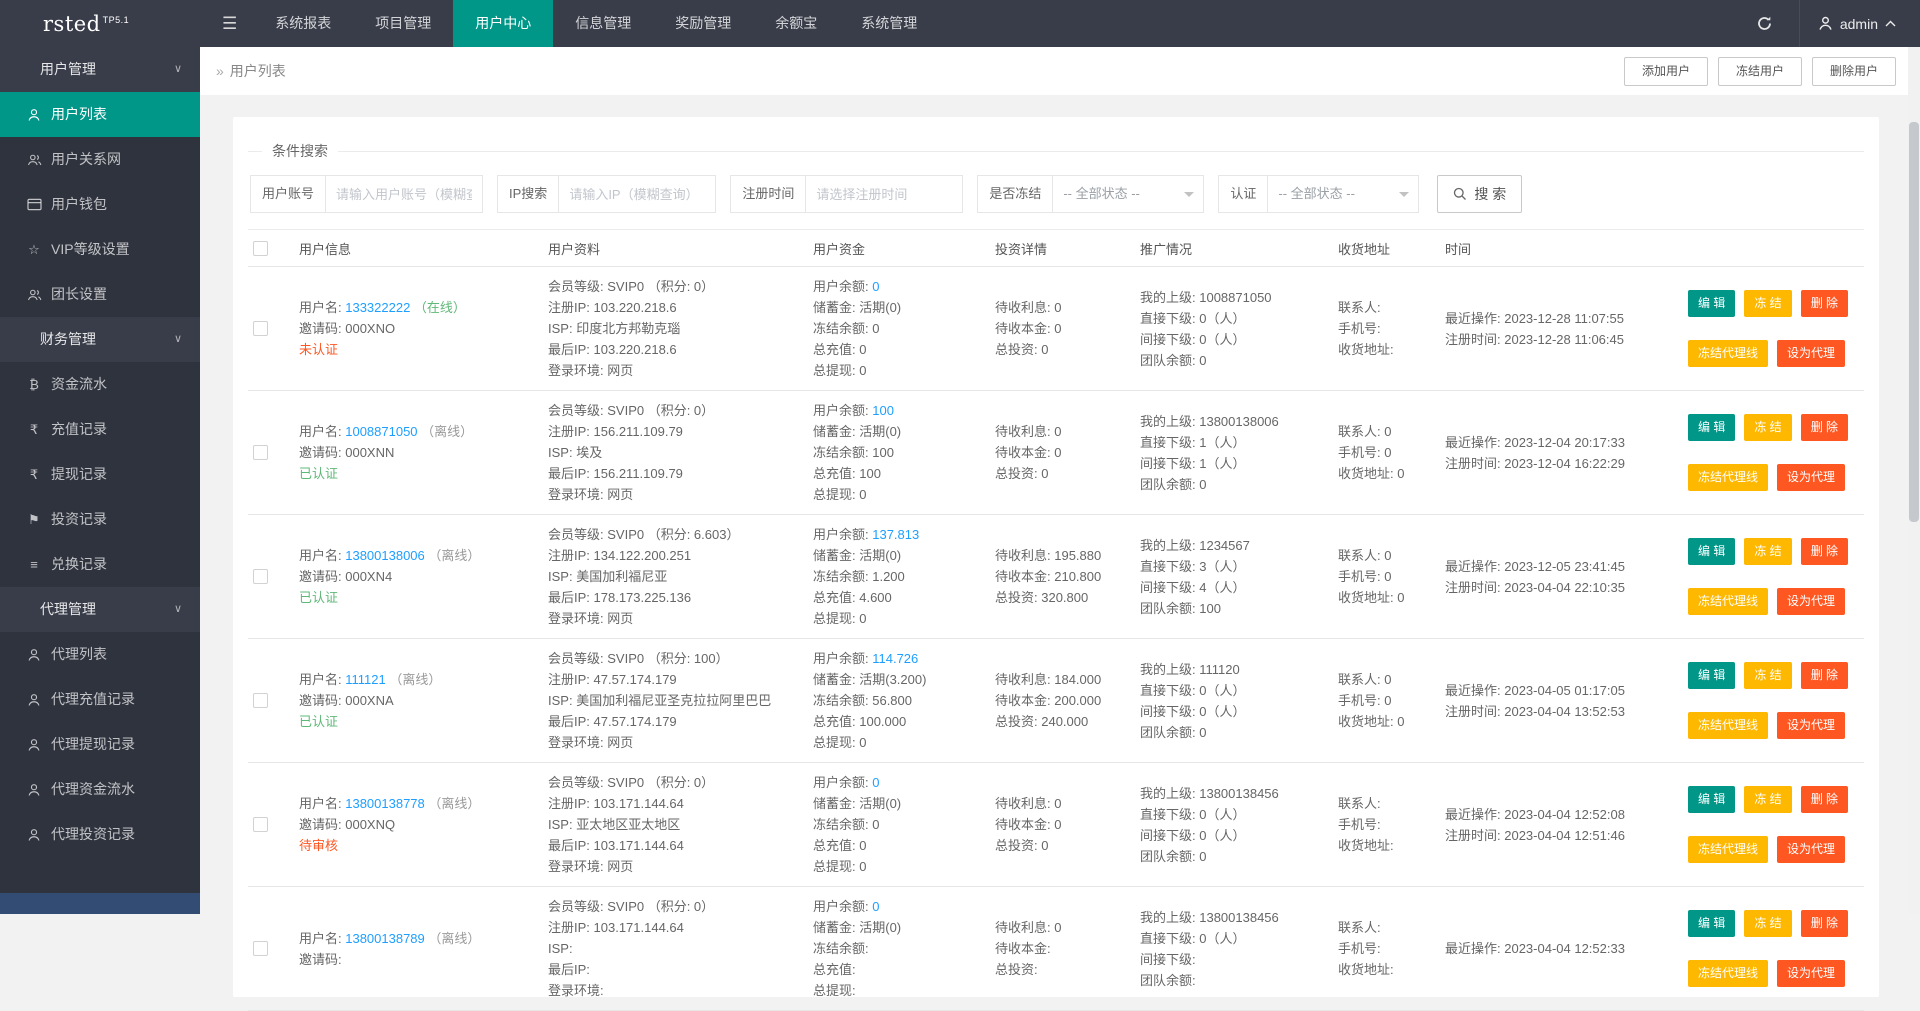  What do you see at coordinates (883, 410) in the screenshot?
I see `balance-link: 100` at bounding box center [883, 410].